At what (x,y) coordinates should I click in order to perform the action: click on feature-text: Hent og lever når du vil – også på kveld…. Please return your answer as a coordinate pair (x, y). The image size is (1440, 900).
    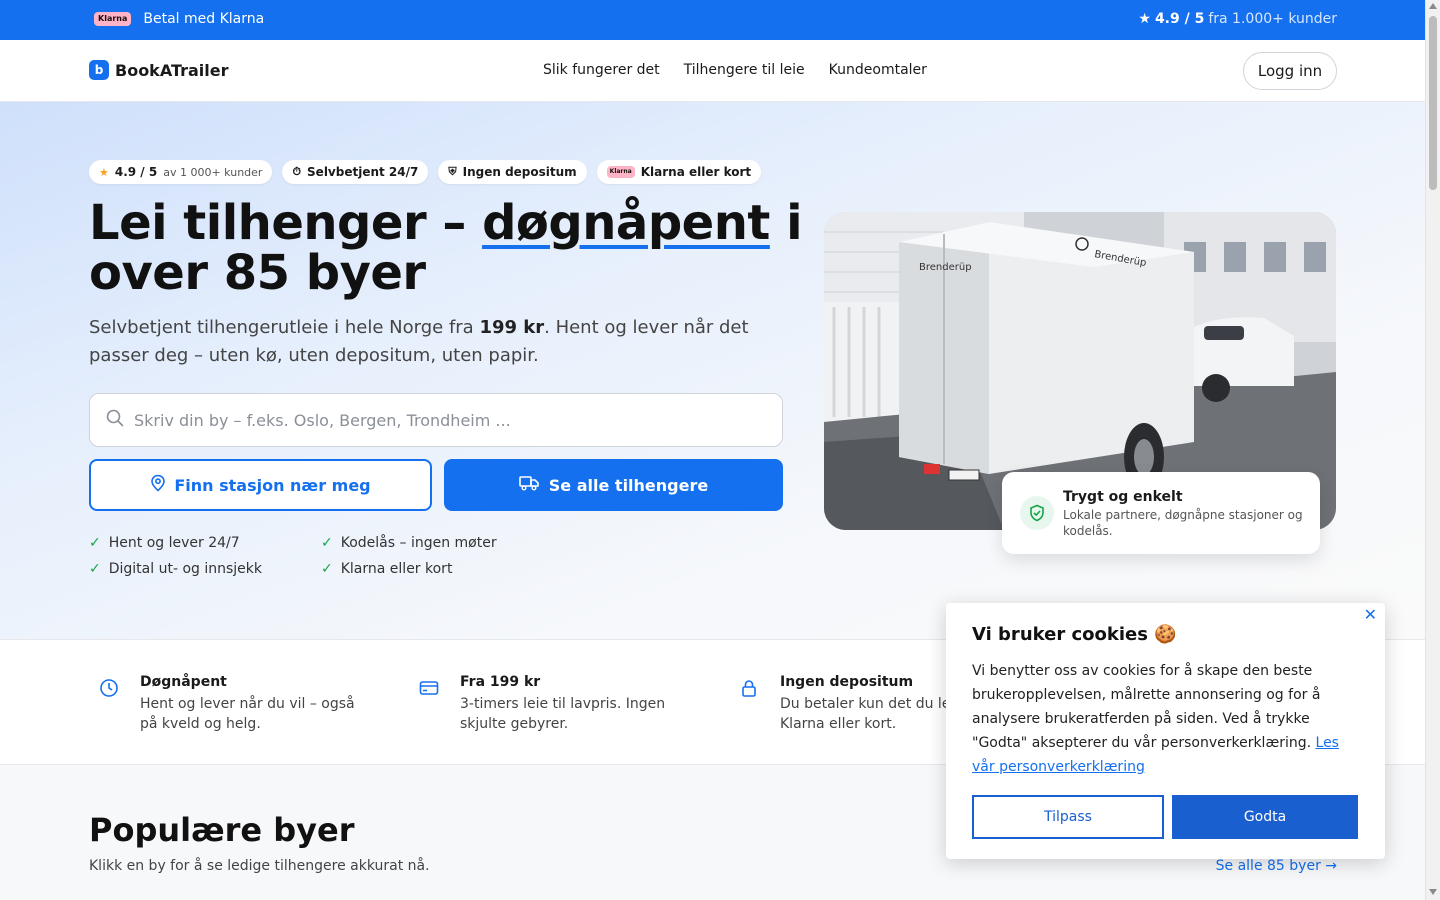
    Looking at the image, I should click on (247, 714).